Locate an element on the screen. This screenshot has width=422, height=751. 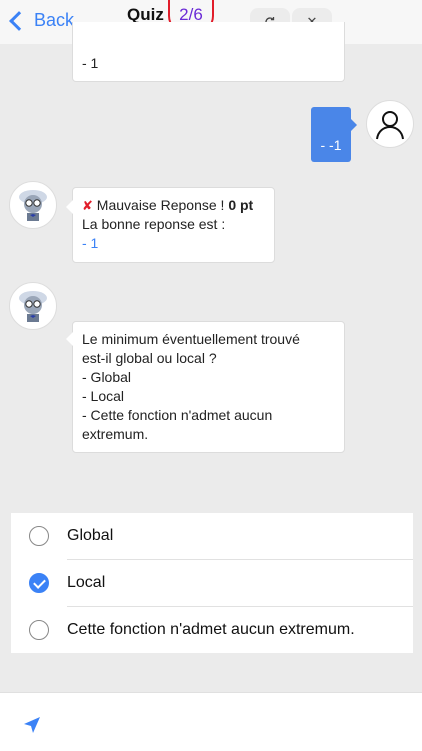
user-icon is located at coordinates (390, 125).